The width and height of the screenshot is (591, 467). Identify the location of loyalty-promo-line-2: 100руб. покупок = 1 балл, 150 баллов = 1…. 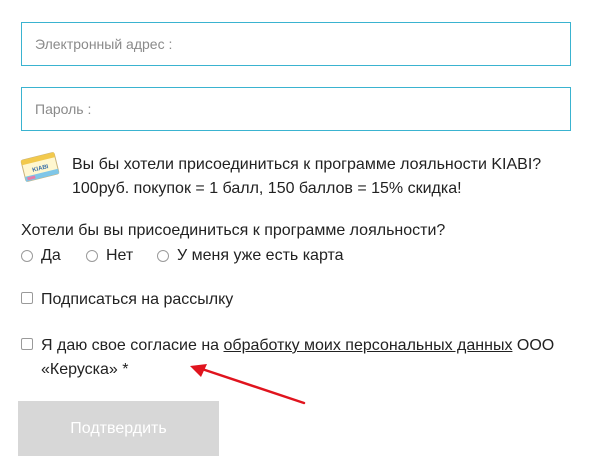
(267, 188).